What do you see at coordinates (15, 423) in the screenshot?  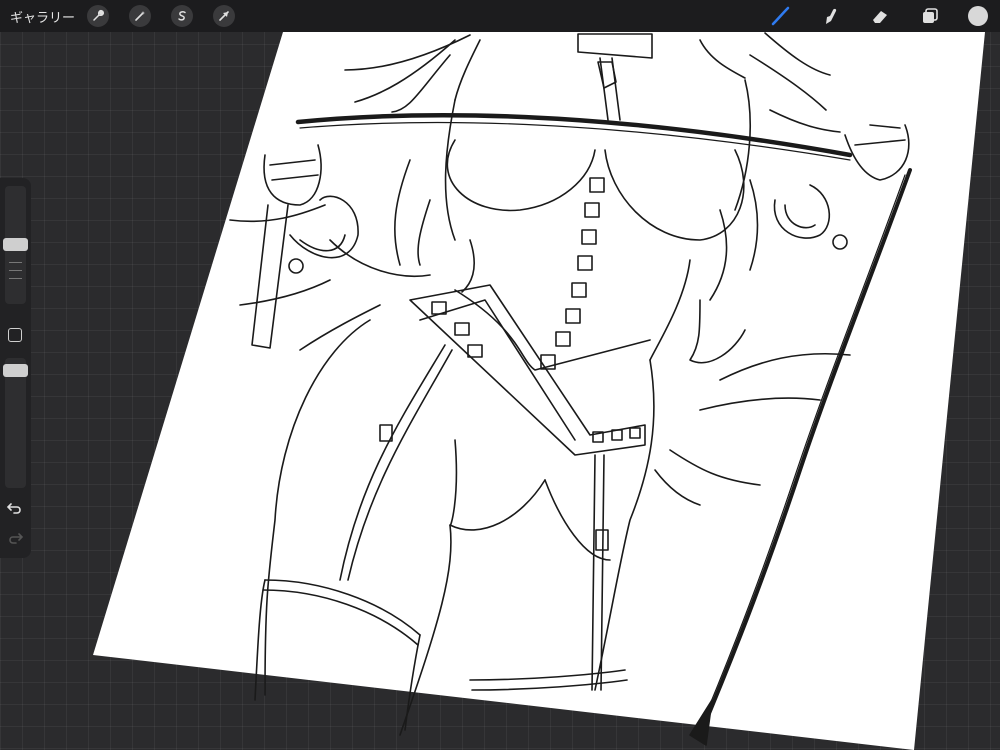 I see `opacity-slider` at bounding box center [15, 423].